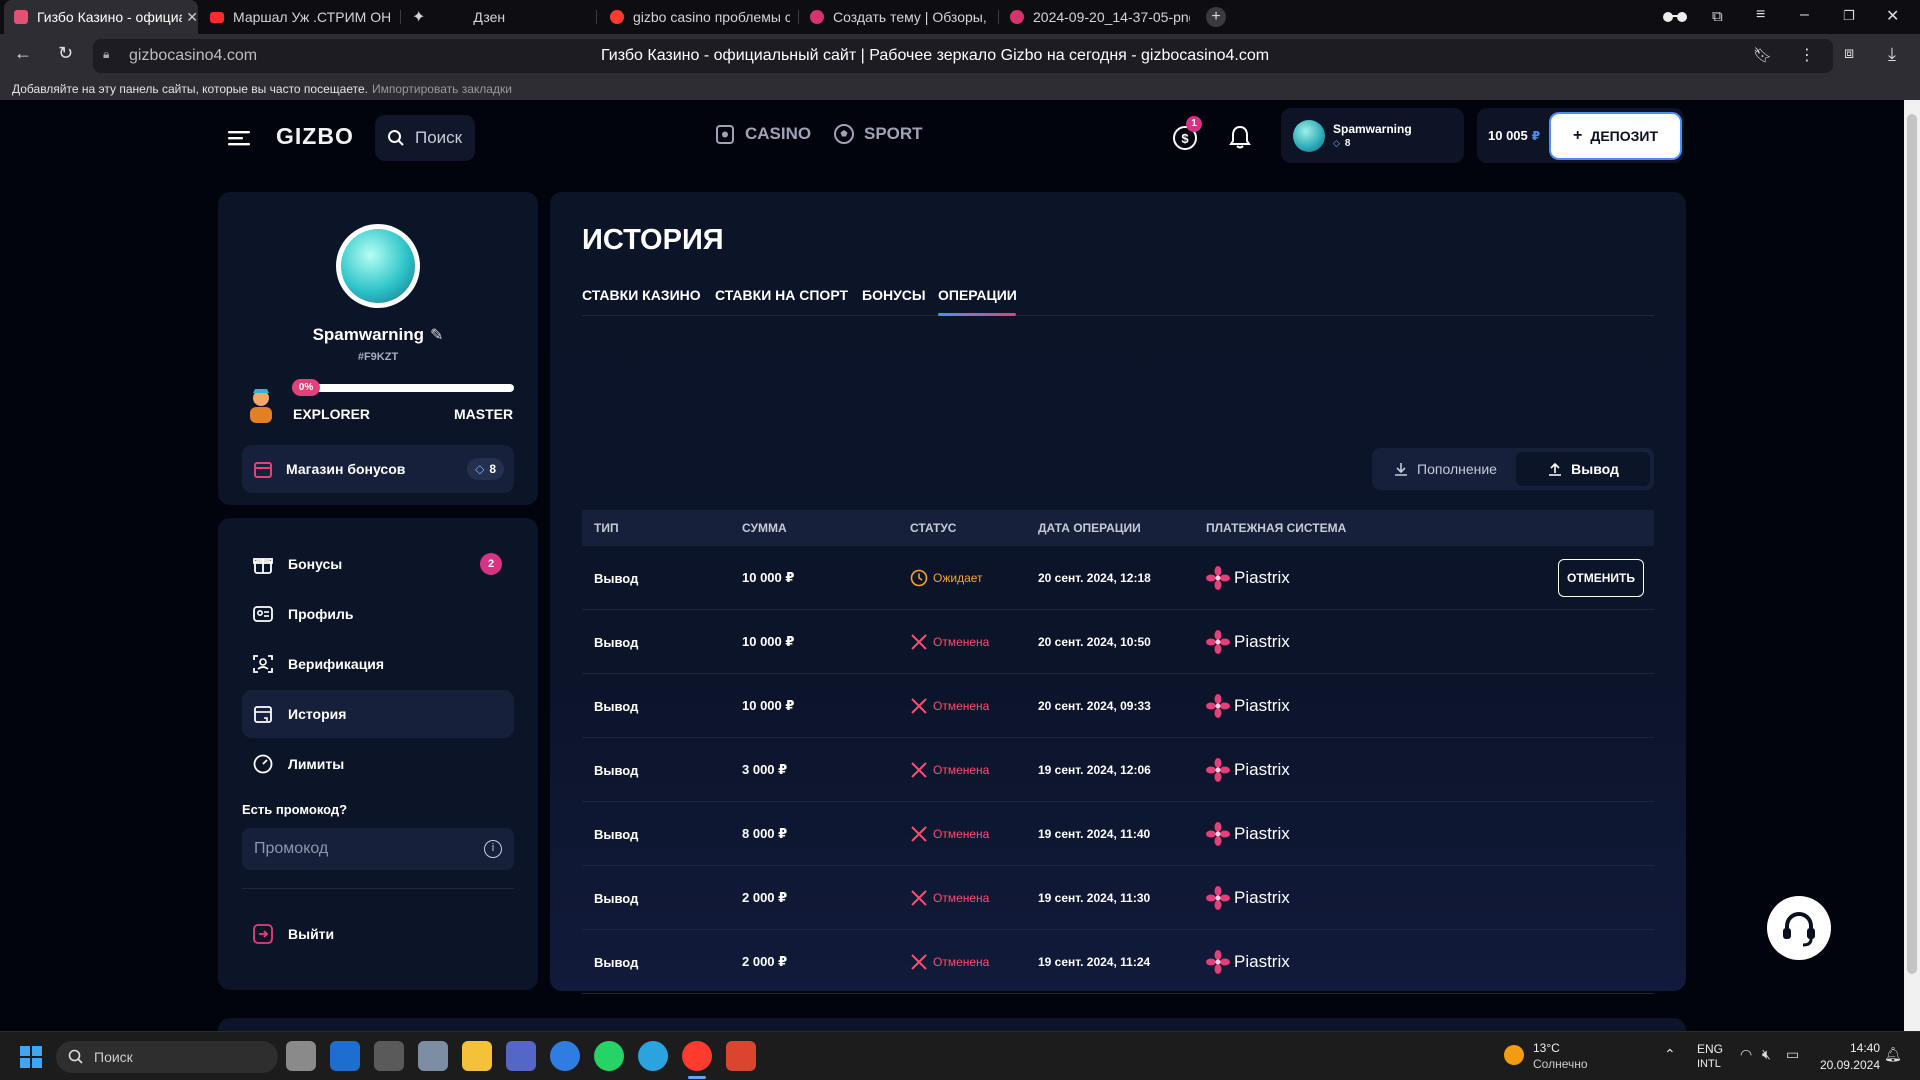 The image size is (1920, 1080). Describe the element at coordinates (1804, 15) in the screenshot. I see `minimize-icon: –` at that location.